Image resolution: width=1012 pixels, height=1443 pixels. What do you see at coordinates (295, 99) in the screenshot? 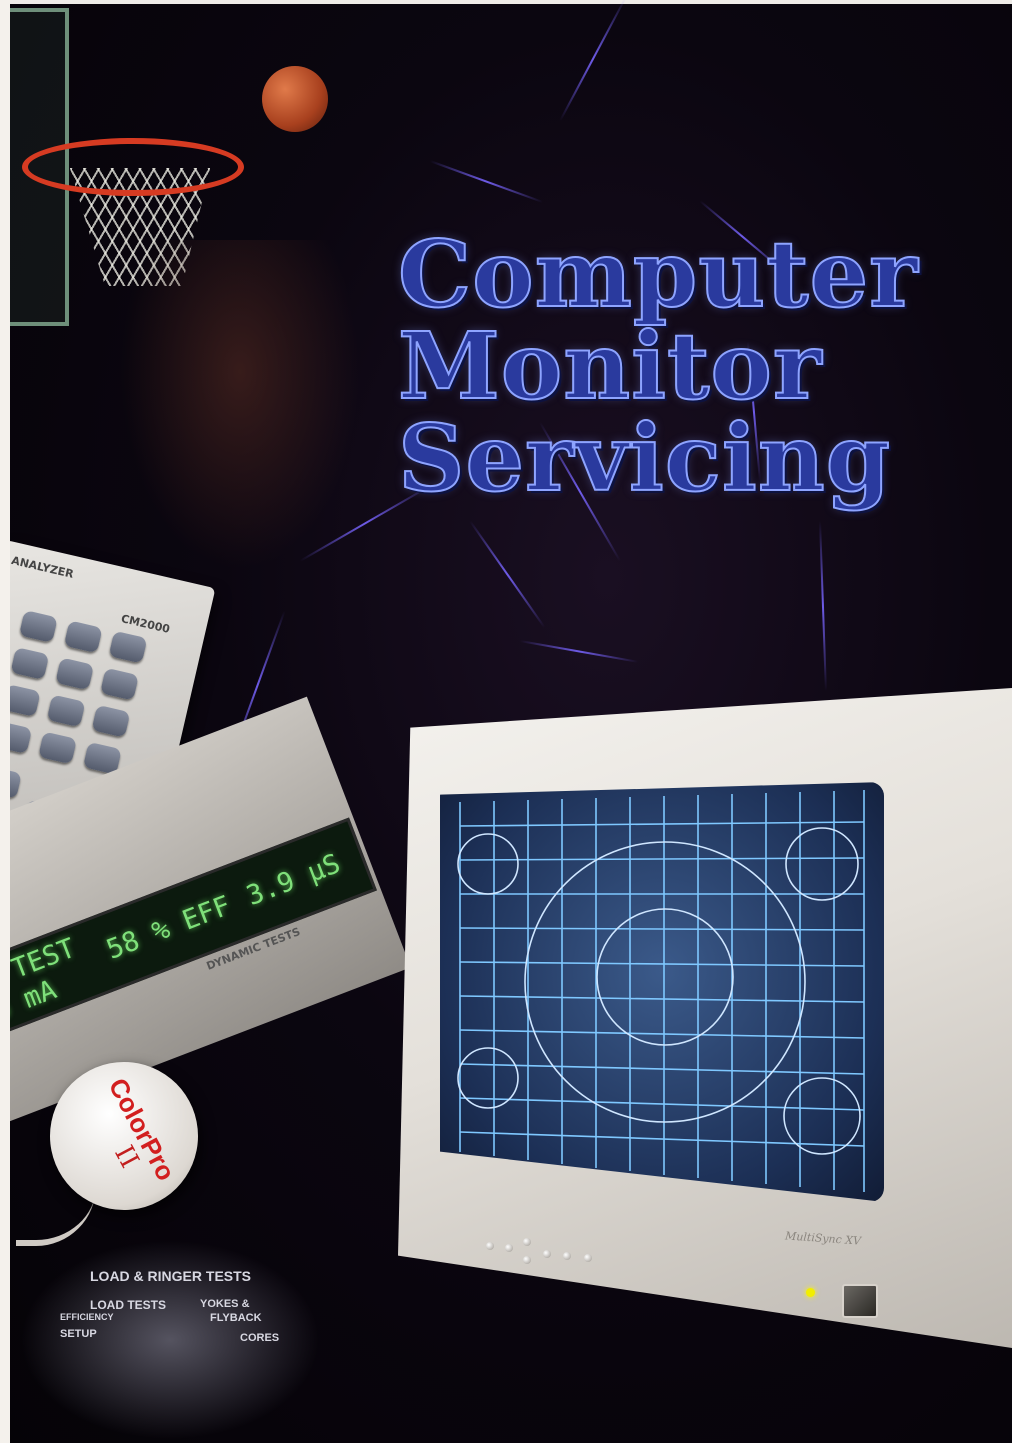
I see `basketball` at bounding box center [295, 99].